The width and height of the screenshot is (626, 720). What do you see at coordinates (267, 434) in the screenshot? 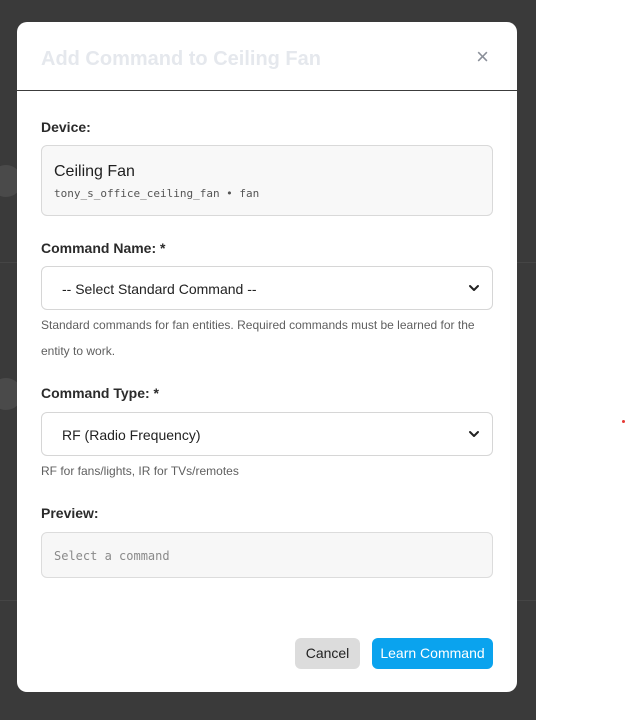
I see `command-type-select: RF (Radio Frequency)` at bounding box center [267, 434].